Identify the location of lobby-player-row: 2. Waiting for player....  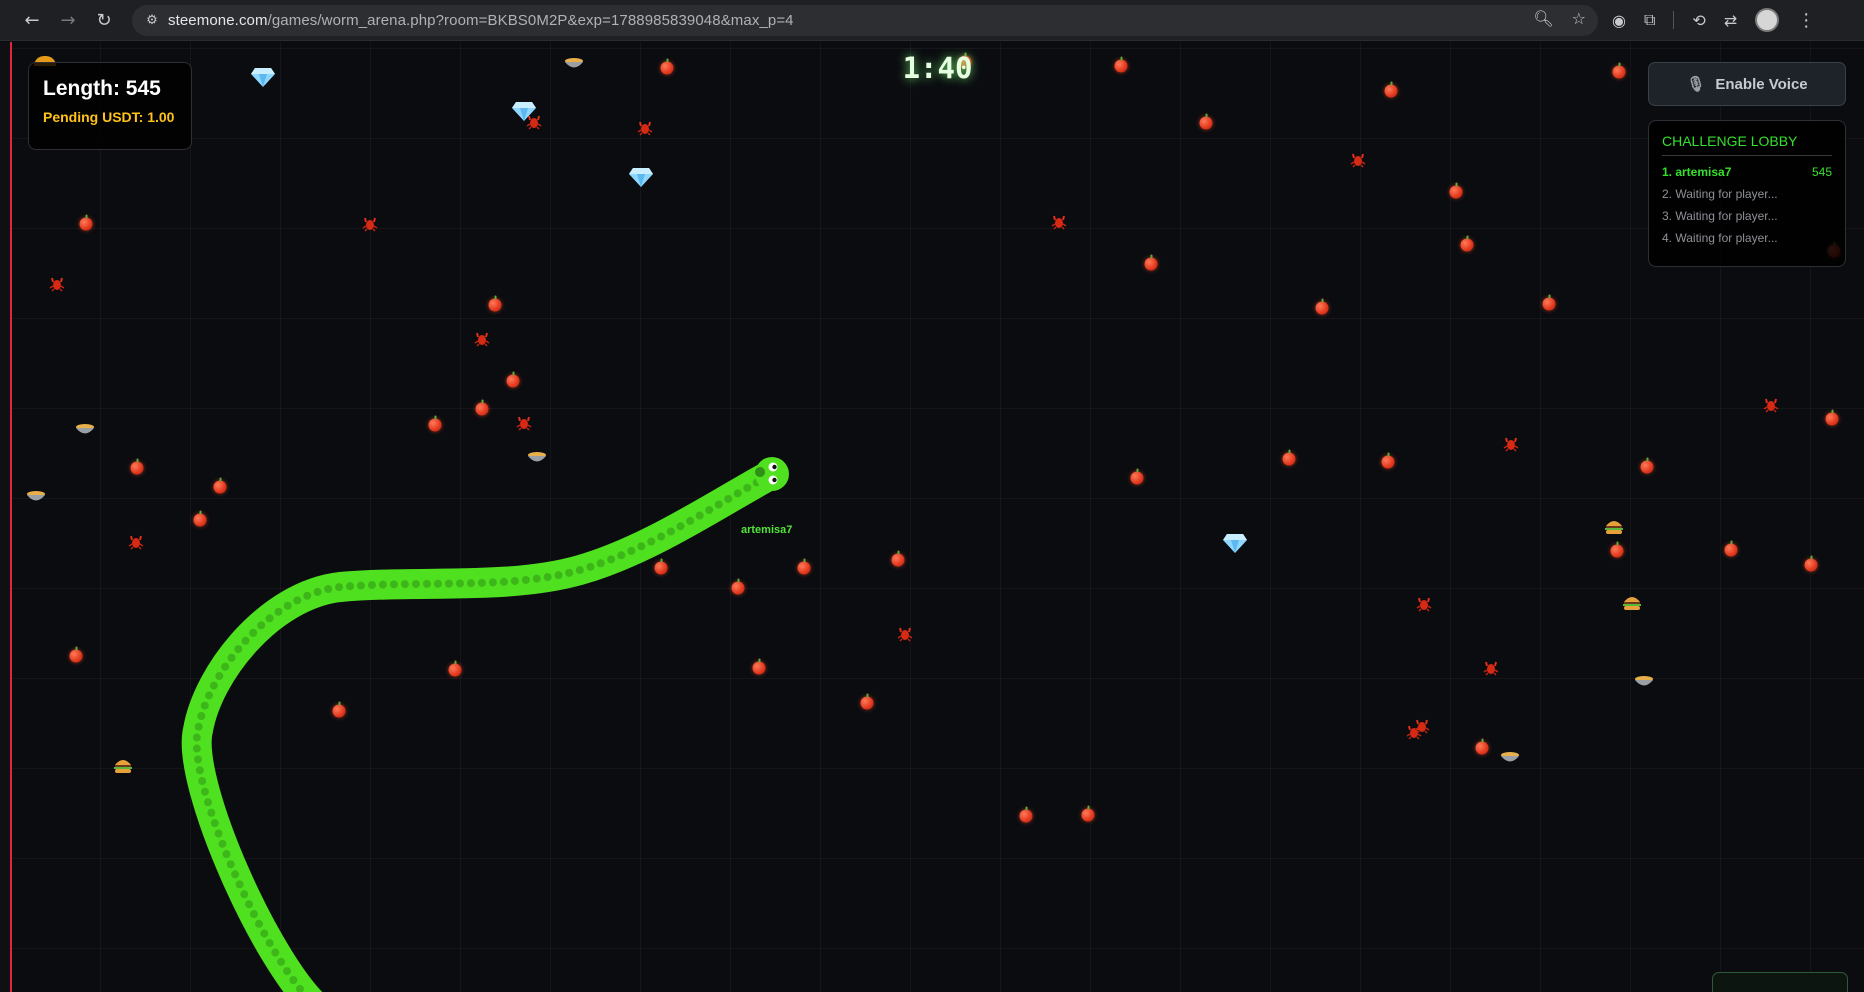
(1747, 195).